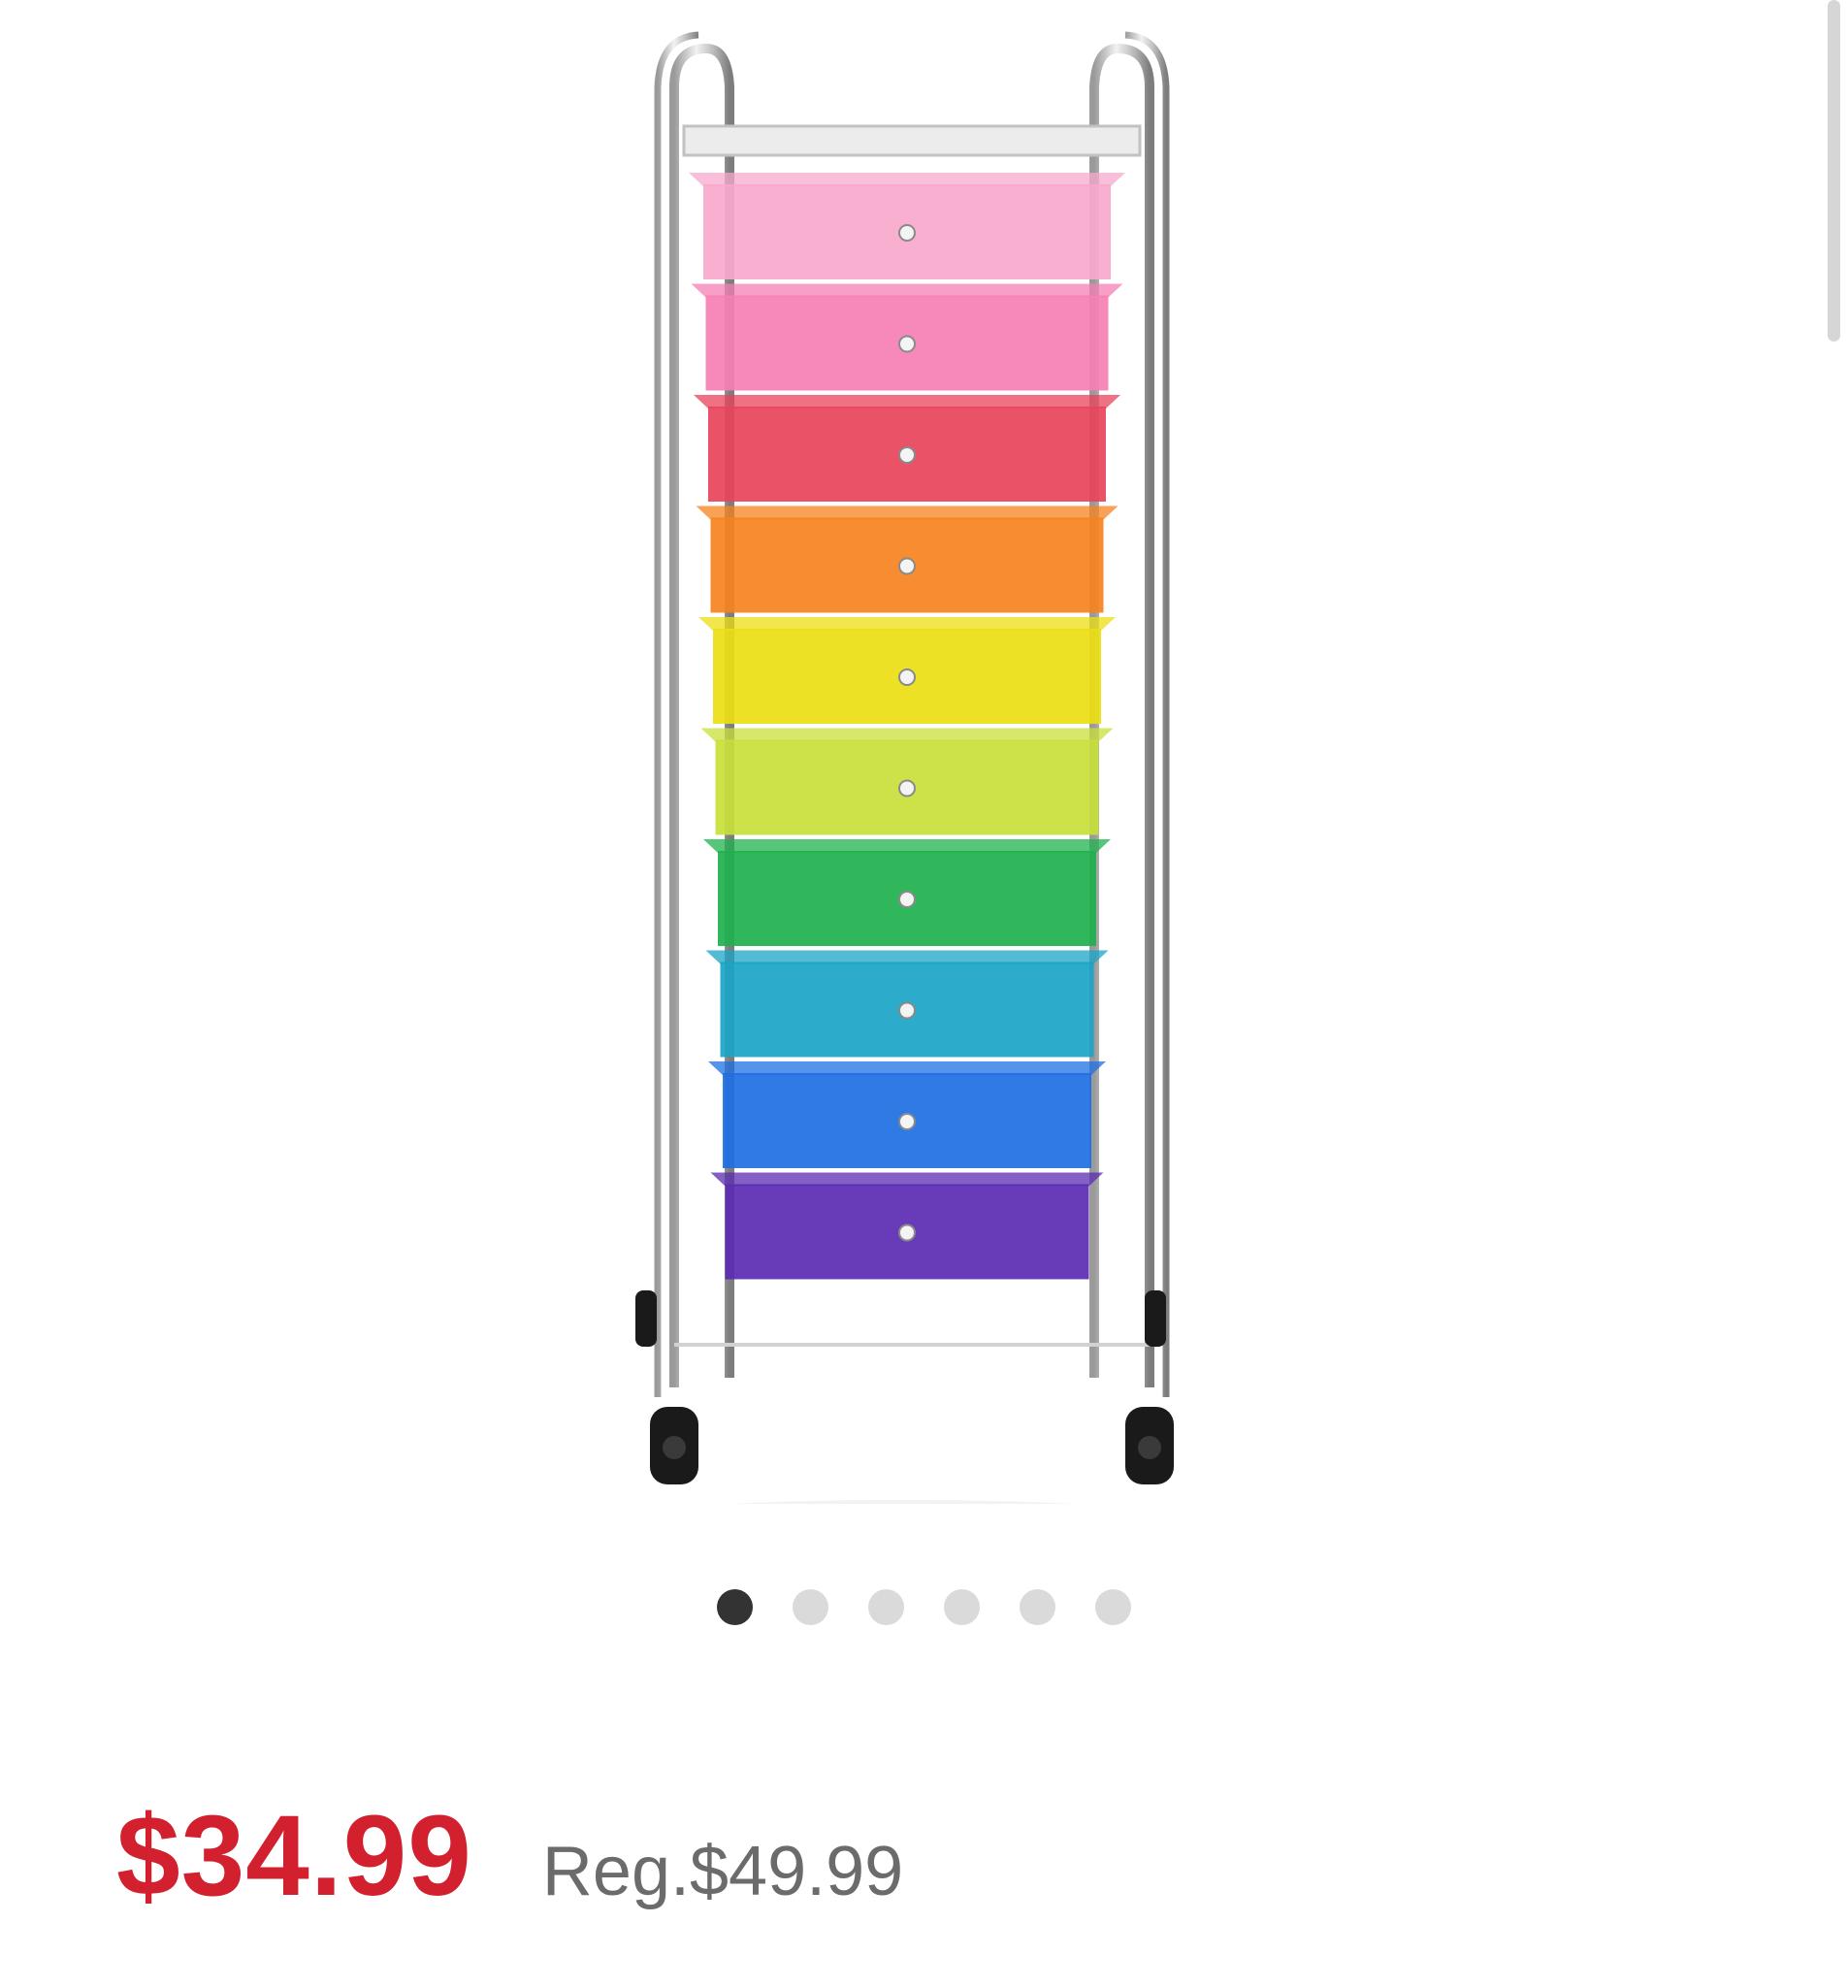 The image size is (1848, 1988). I want to click on regular-price: Reg.$49.99, so click(722, 1871).